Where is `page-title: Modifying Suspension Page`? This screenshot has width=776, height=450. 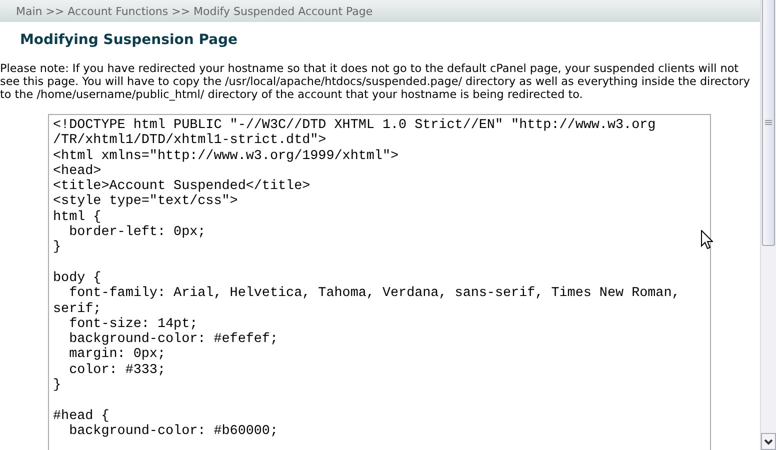
page-title: Modifying Suspension Page is located at coordinates (129, 40).